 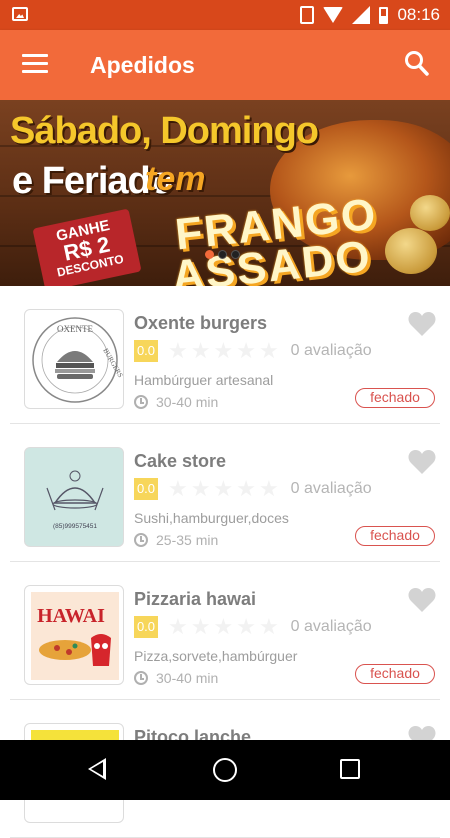 What do you see at coordinates (333, 15) in the screenshot?
I see `wifi-icon` at bounding box center [333, 15].